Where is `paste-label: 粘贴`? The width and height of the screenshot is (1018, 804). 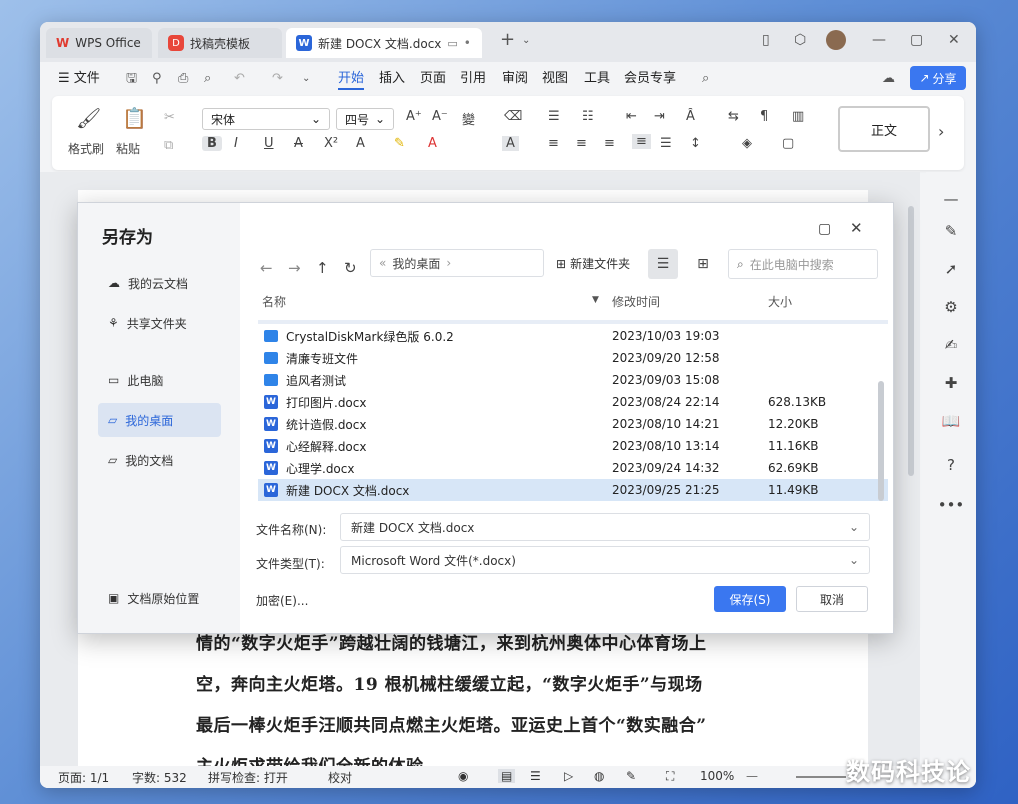 paste-label: 粘贴 is located at coordinates (128, 148).